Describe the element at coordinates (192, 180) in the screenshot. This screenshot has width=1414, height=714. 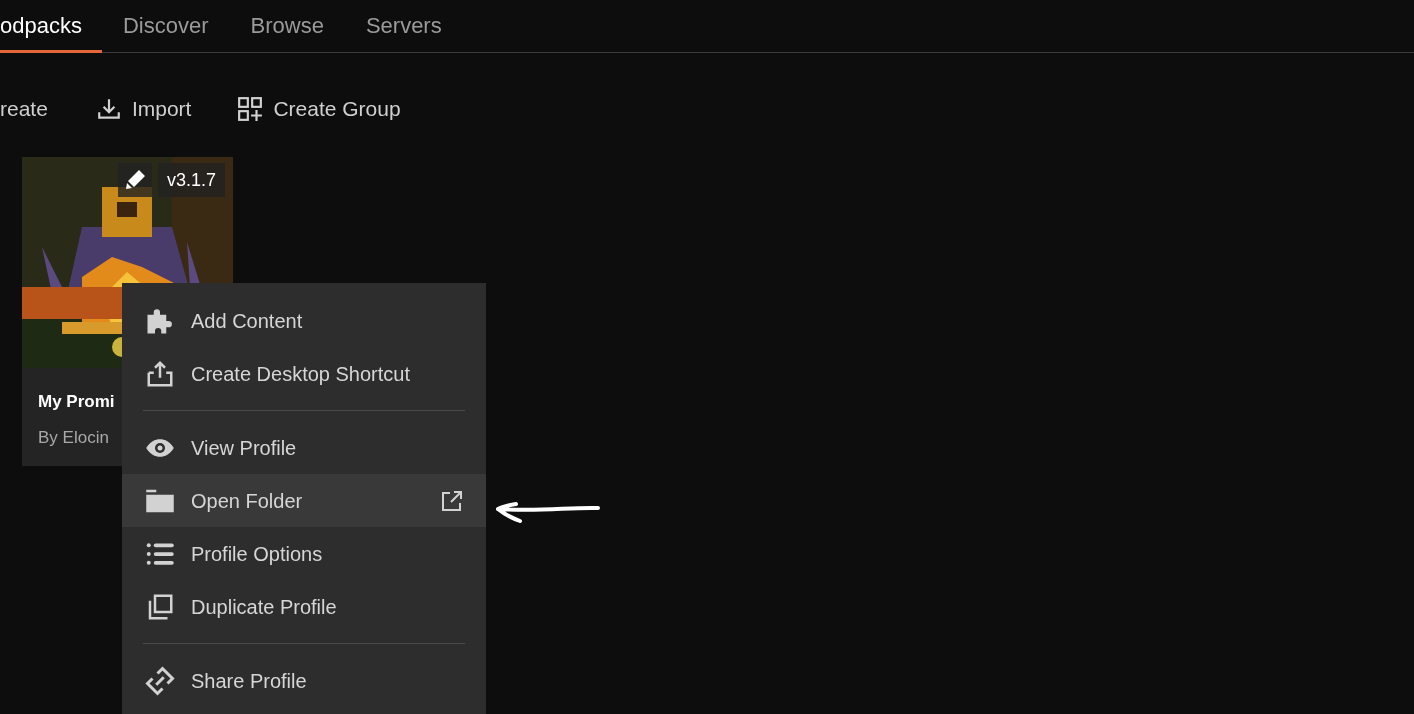
I see `version-badge: v3.1.7` at that location.